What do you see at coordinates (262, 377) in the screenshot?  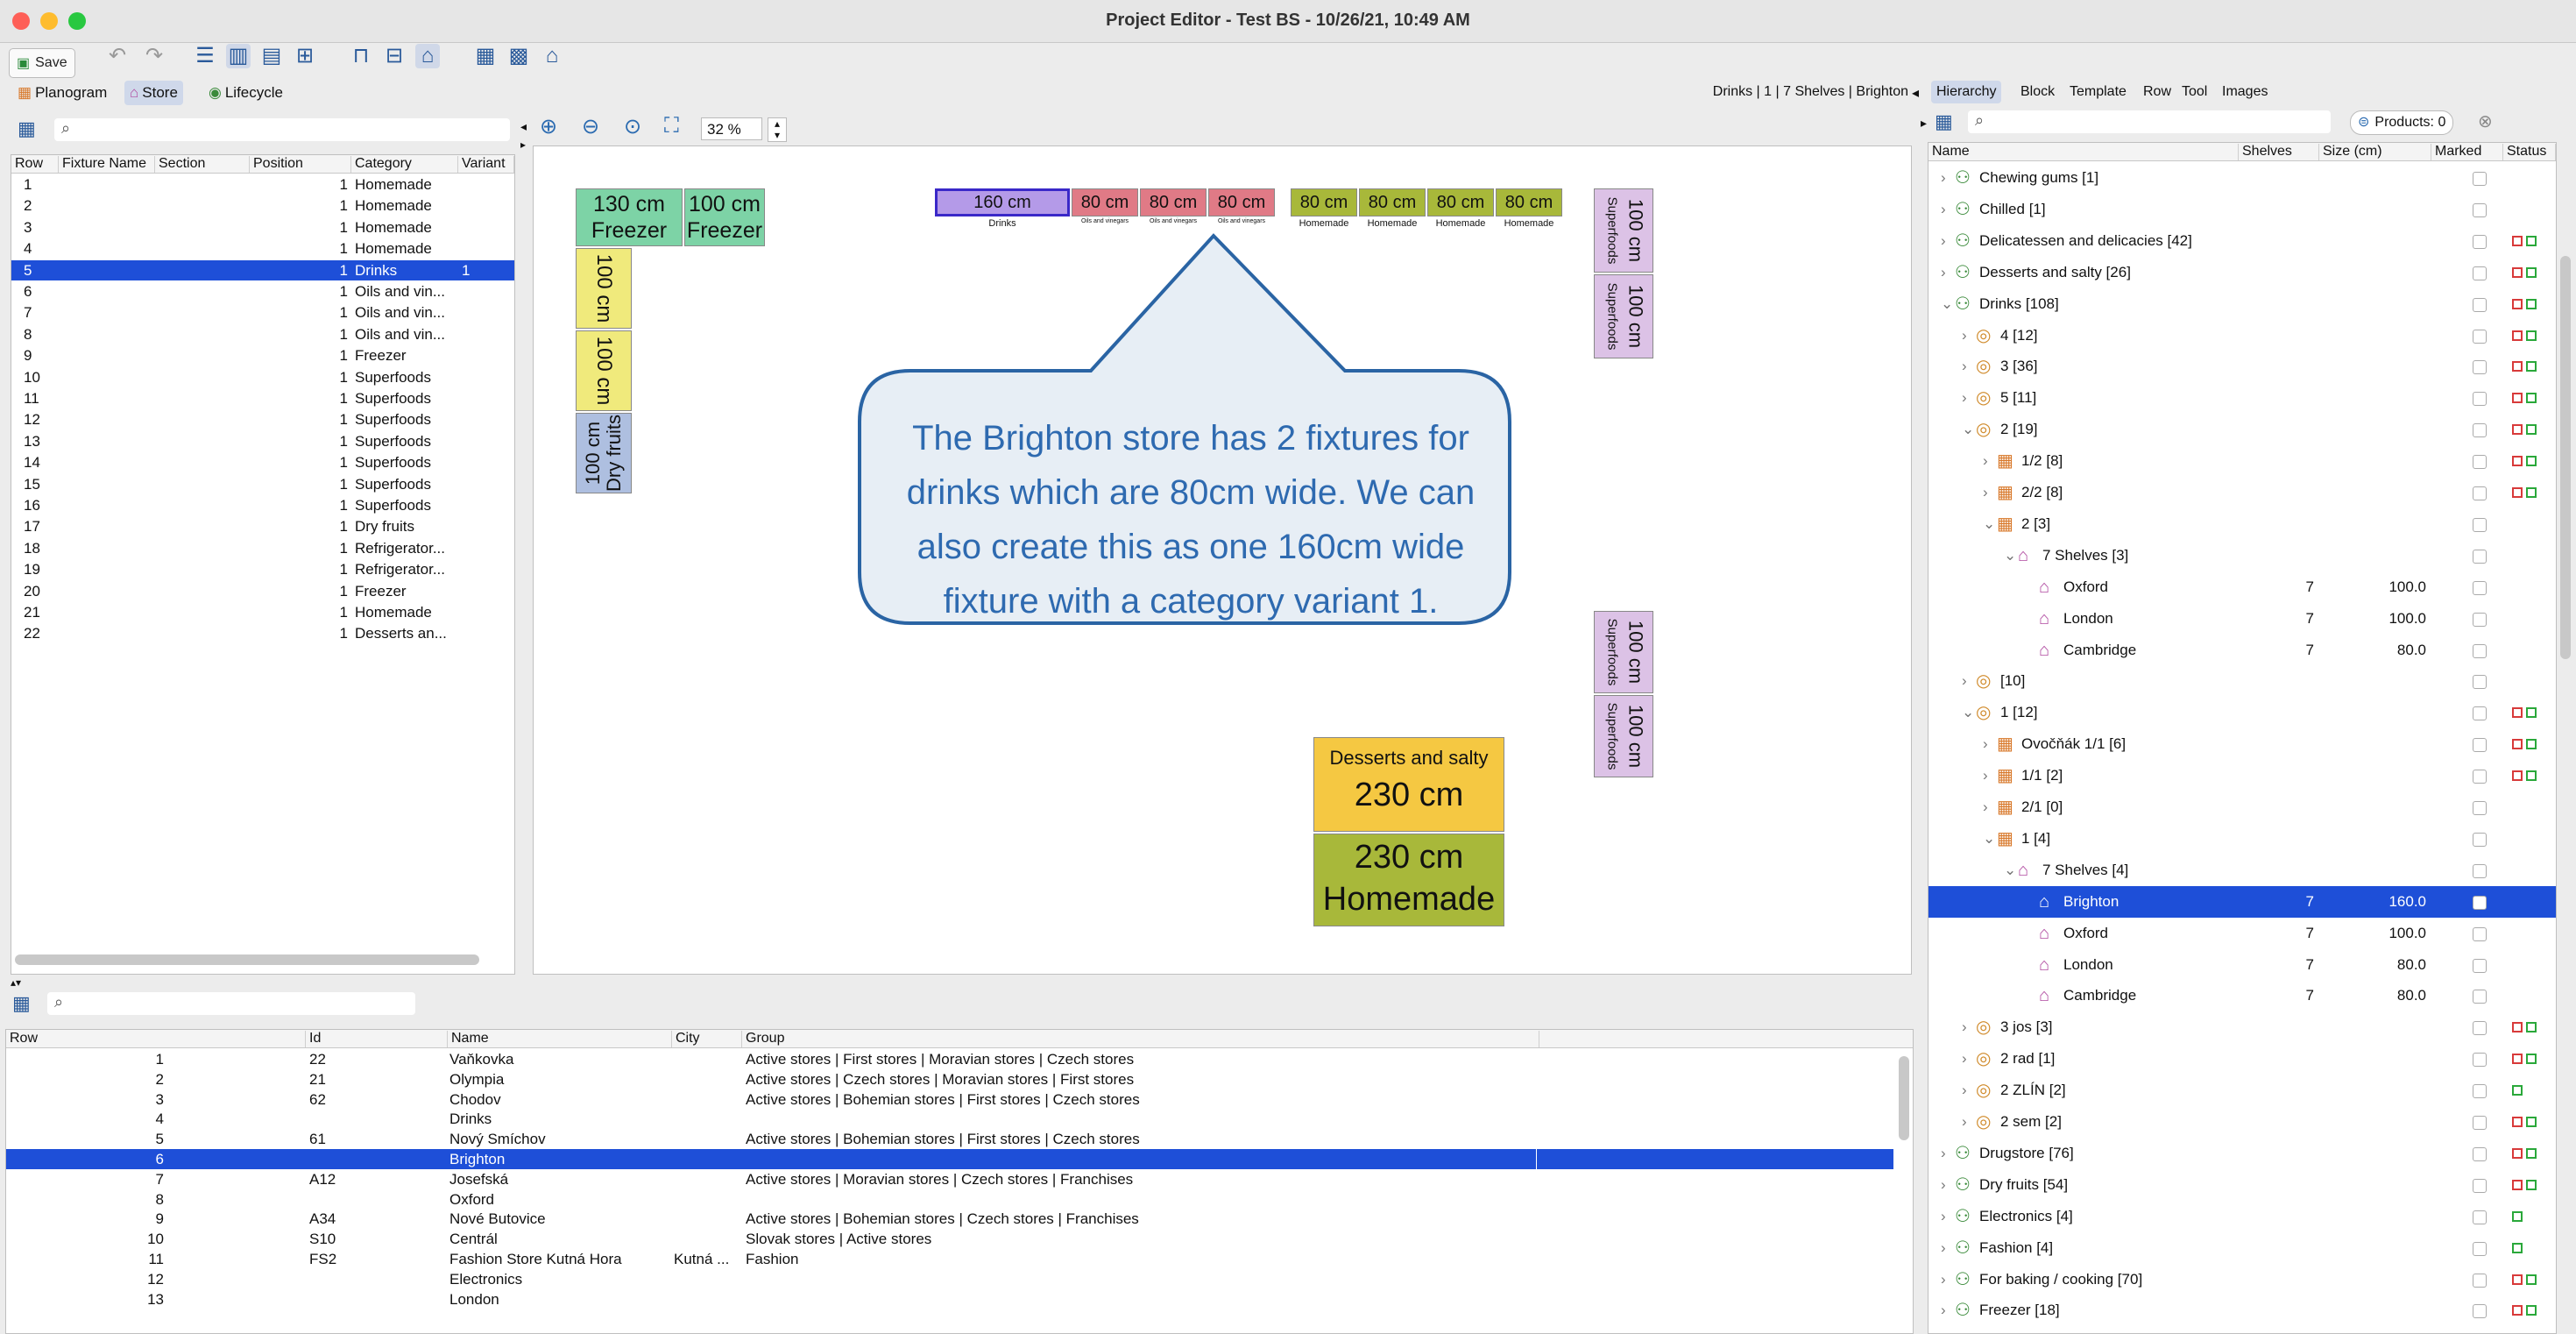 I see `table-row: 10 1 Superfoods` at bounding box center [262, 377].